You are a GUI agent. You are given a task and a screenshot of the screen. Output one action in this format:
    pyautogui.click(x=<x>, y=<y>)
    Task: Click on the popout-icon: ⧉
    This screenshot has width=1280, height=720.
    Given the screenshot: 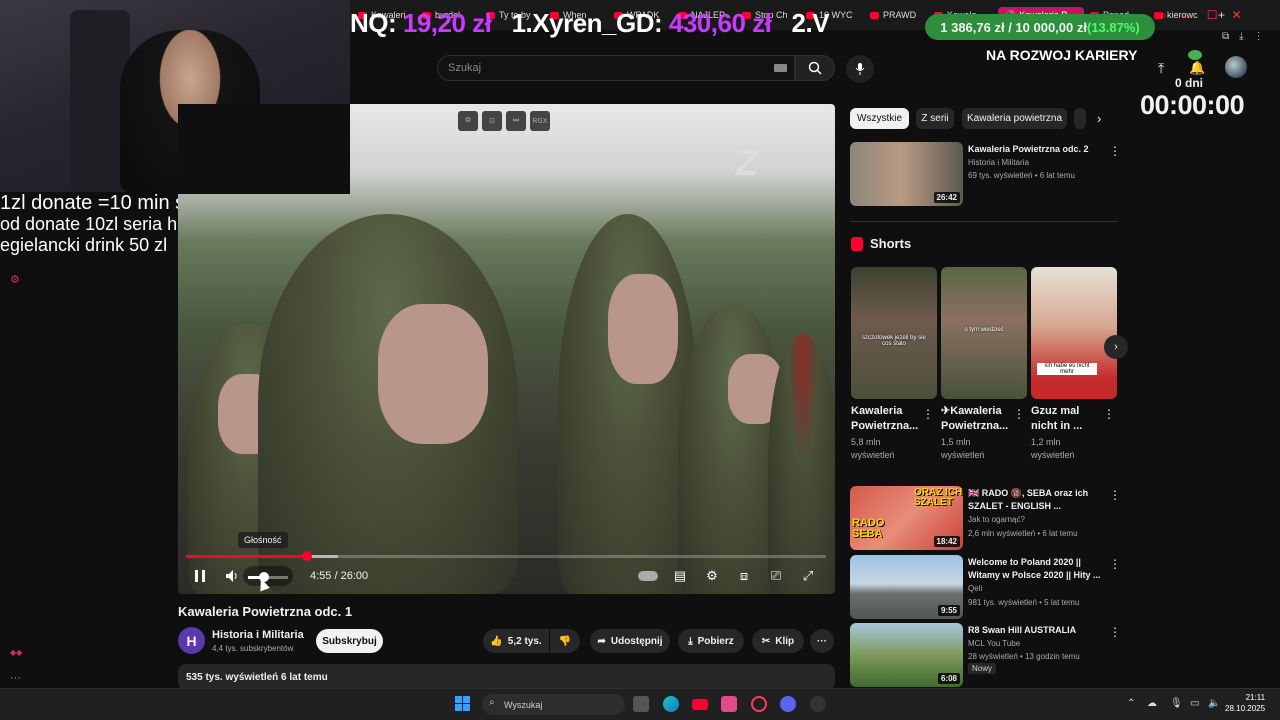 What is the action you would take?
    pyautogui.click(x=468, y=121)
    